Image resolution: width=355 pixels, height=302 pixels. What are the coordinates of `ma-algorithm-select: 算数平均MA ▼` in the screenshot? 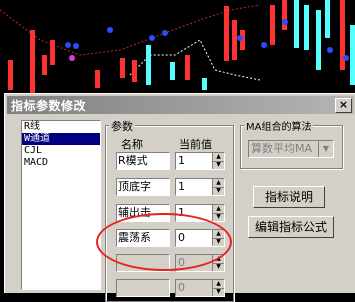 It's located at (291, 149).